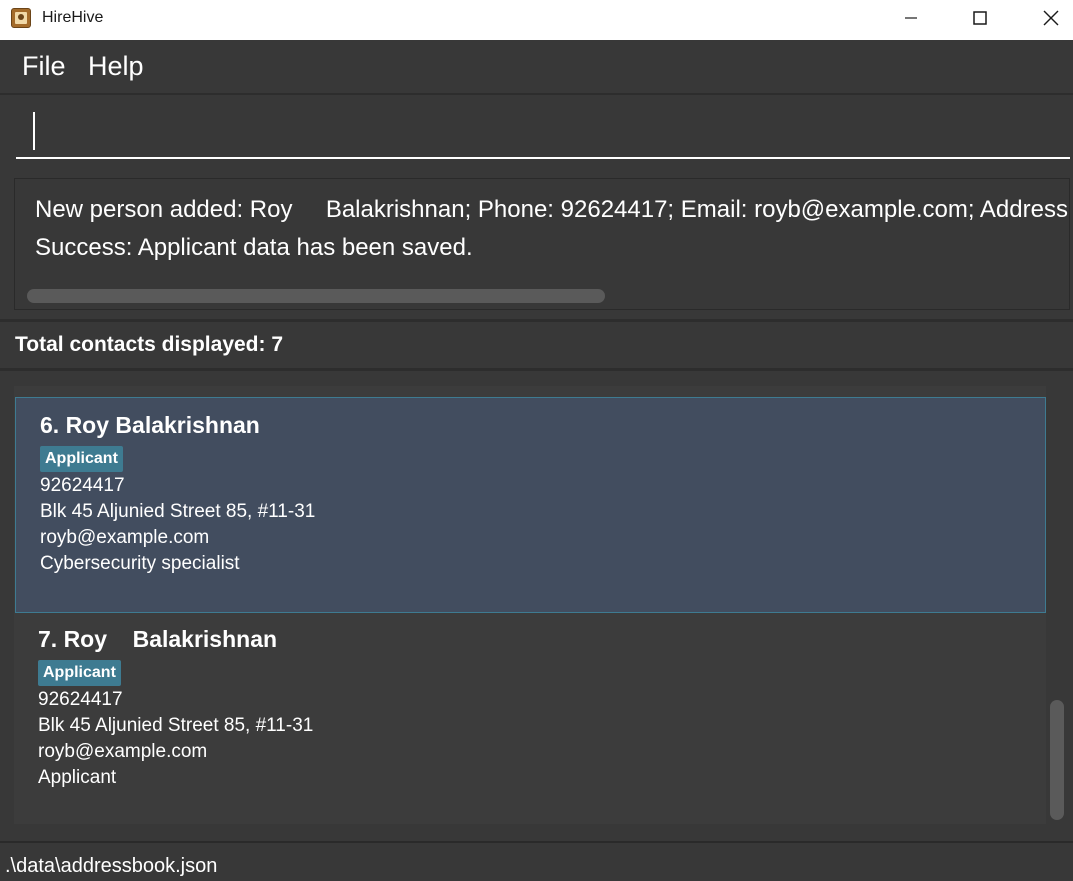  I want to click on result-status-line: Success: Applicant data has been saved., so click(254, 247).